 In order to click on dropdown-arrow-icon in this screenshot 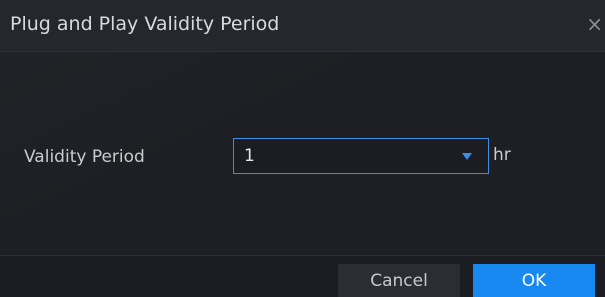, I will do `click(467, 156)`.